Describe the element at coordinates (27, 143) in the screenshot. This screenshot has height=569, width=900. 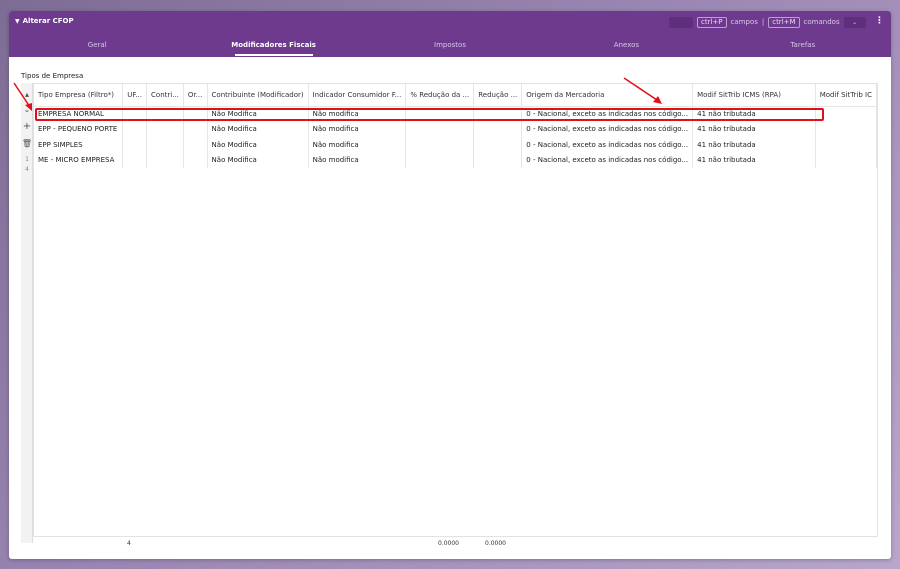
I see `trash-icon: 🗑` at that location.